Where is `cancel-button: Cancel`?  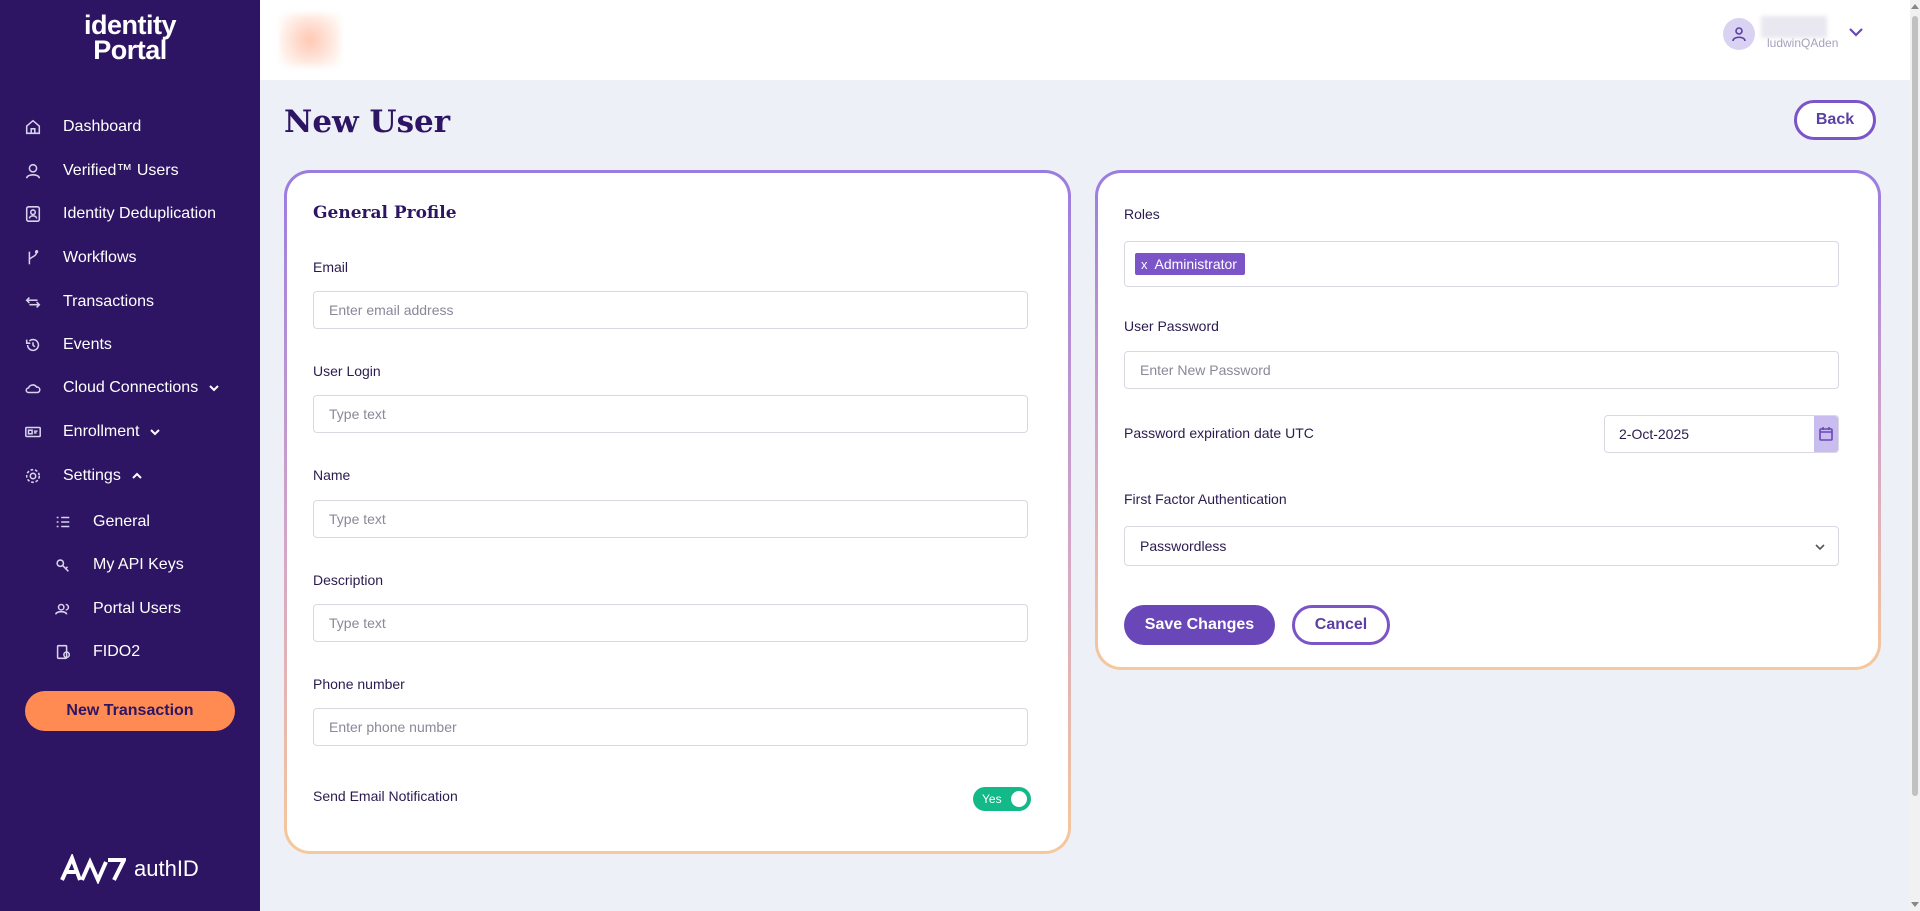
cancel-button: Cancel is located at coordinates (1341, 625).